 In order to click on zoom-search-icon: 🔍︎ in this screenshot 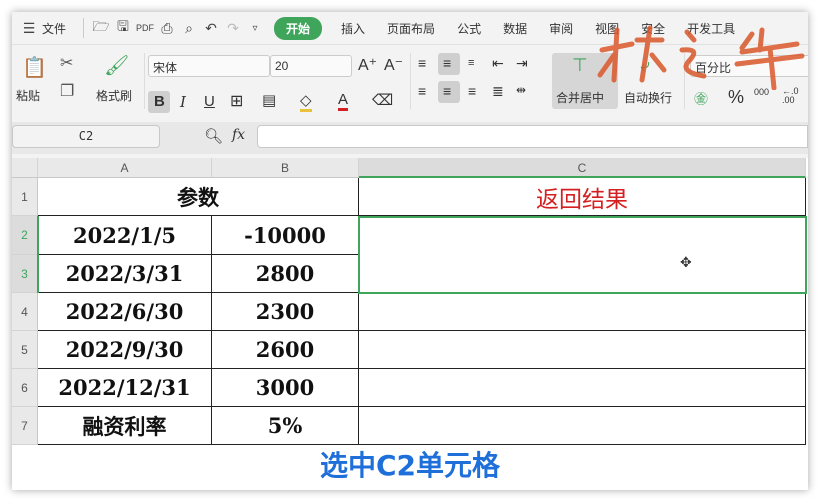, I will do `click(213, 136)`.